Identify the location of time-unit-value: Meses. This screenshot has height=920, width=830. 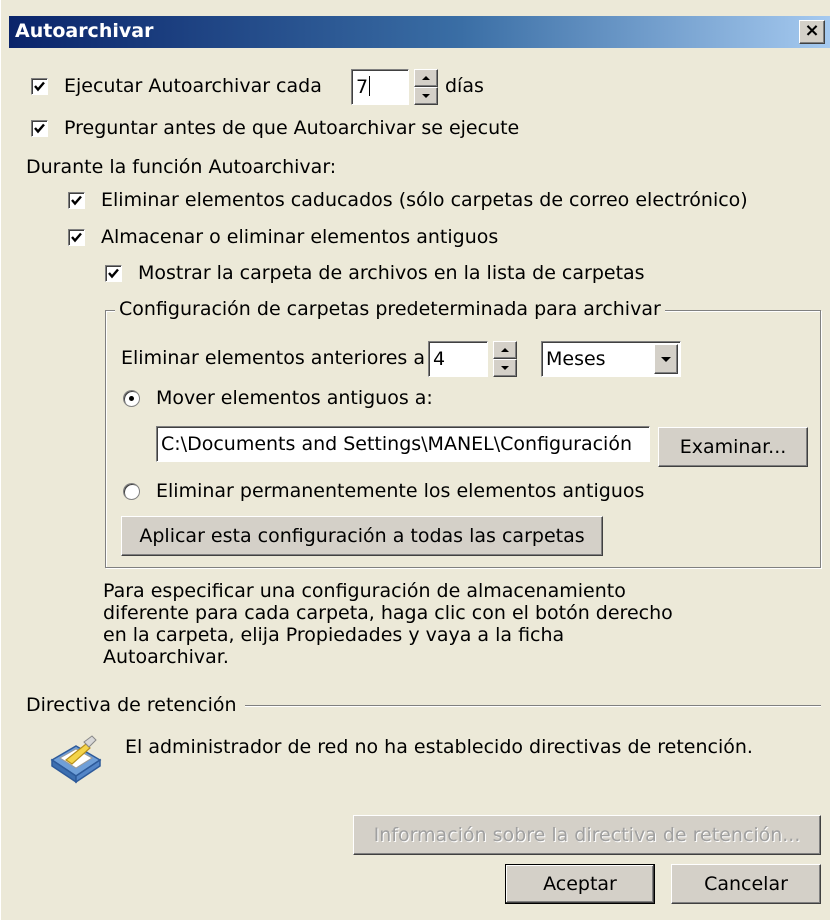
(576, 359).